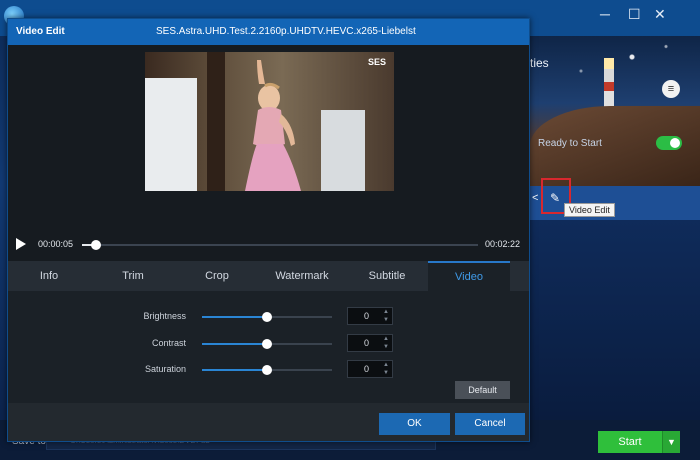 The height and width of the screenshot is (460, 700). I want to click on saturation-fill, so click(234, 370).